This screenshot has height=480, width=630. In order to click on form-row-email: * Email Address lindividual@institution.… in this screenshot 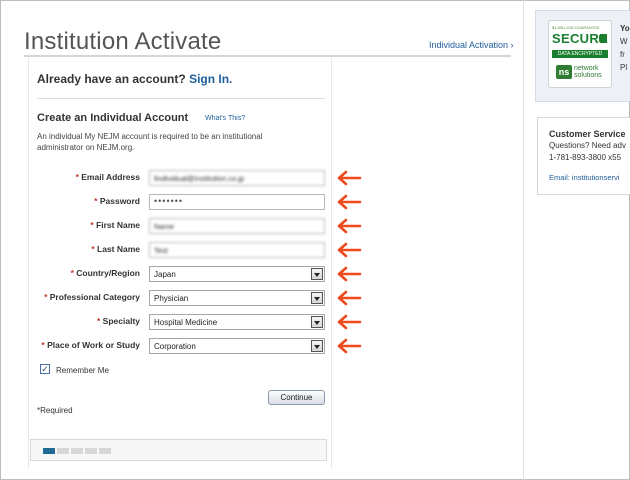, I will do `click(165, 178)`.